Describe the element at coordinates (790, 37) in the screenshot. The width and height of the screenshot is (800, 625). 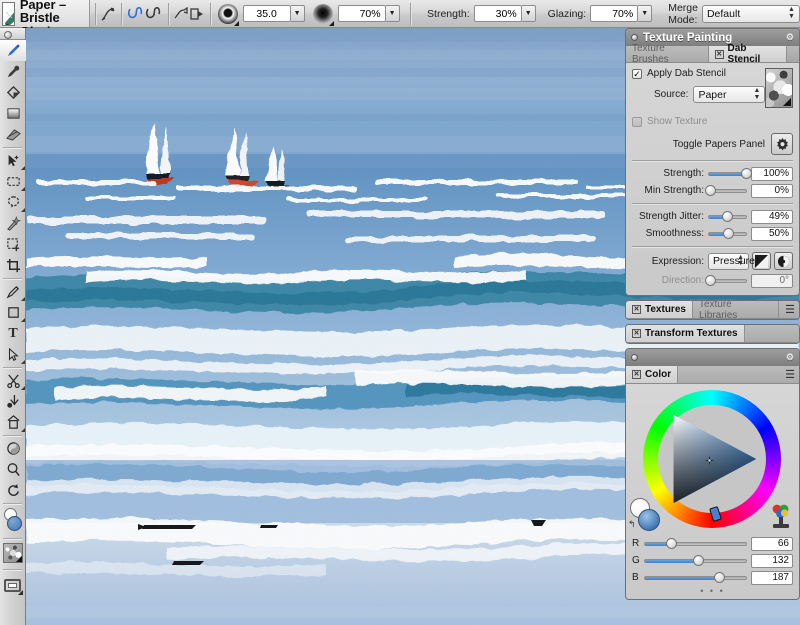
I see `panel-gear-icon: ⚙` at that location.